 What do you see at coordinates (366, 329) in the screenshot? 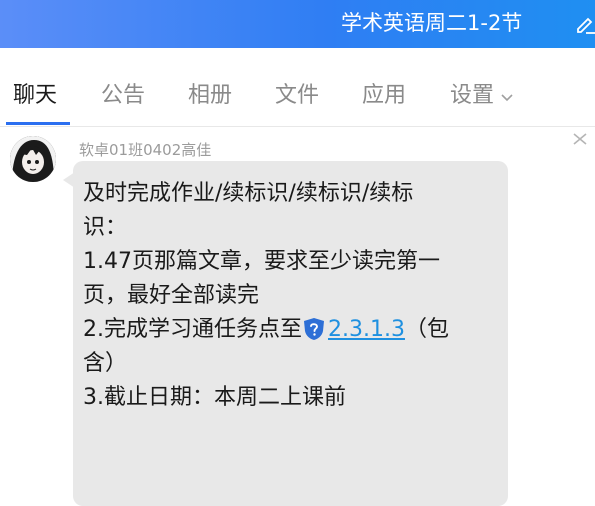
I see `task-link: 2.3.1.3` at bounding box center [366, 329].